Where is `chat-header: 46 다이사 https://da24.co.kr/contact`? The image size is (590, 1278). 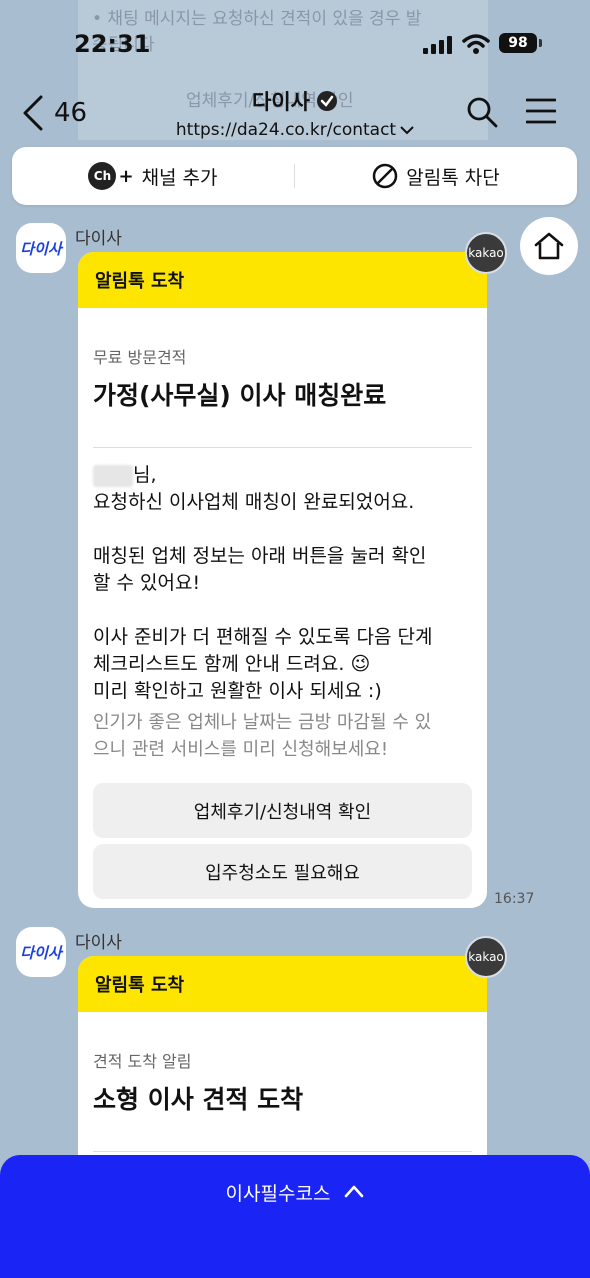
chat-header: 46 다이사 https://da24.co.kr/contact is located at coordinates (295, 115).